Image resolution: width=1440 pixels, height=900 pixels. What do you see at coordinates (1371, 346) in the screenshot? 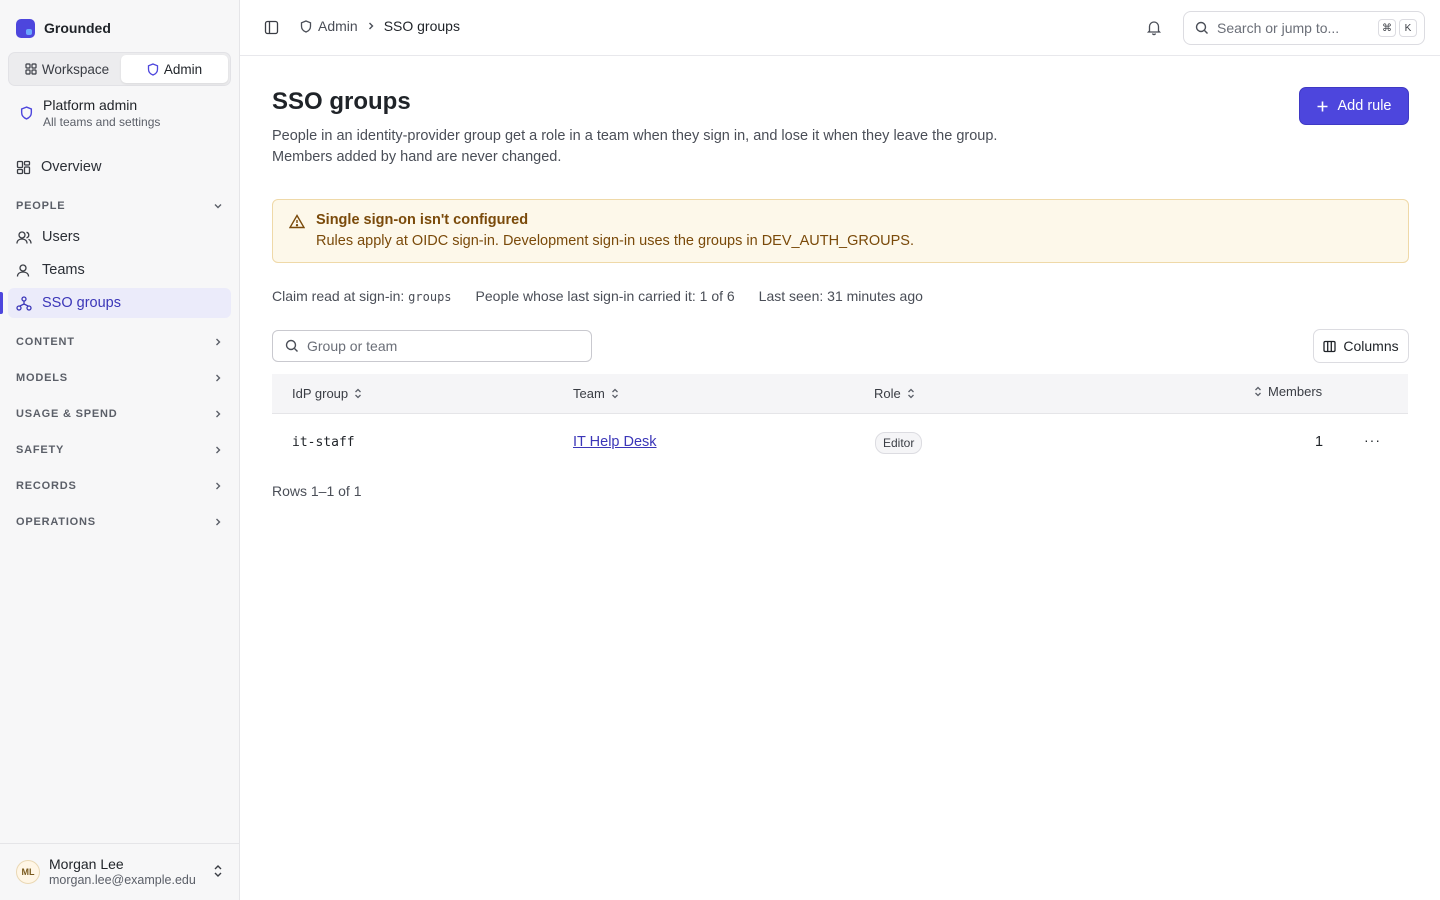
I see `columns-label: Columns` at bounding box center [1371, 346].